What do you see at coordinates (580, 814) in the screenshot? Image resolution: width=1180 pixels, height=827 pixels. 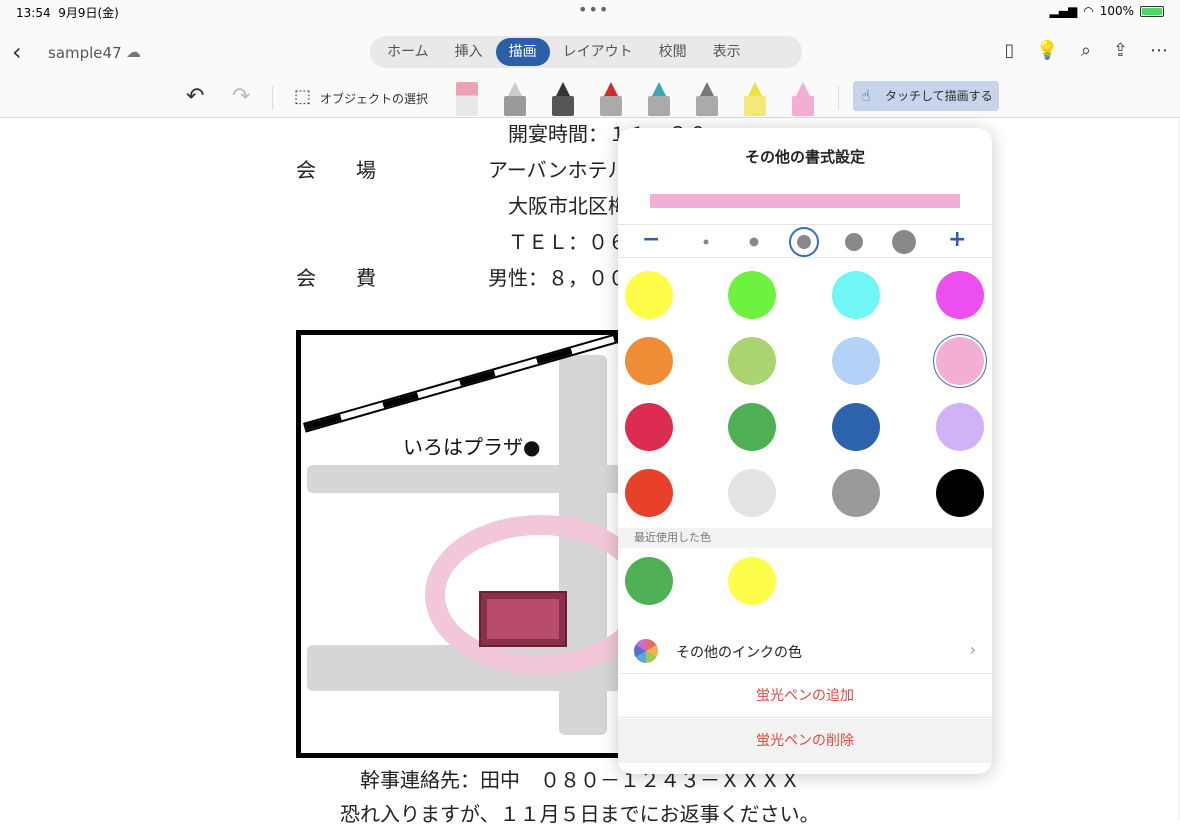 I see `doc-line: 恐れ入りますが、１１月５日までにお返事ください。` at bounding box center [580, 814].